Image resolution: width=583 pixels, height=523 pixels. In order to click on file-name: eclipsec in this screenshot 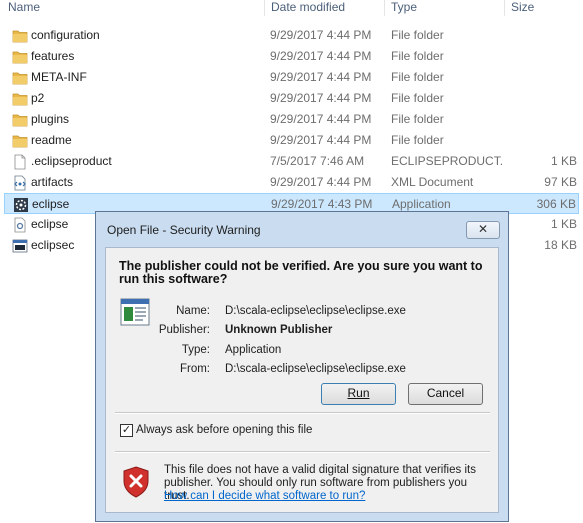, I will do `click(53, 245)`.